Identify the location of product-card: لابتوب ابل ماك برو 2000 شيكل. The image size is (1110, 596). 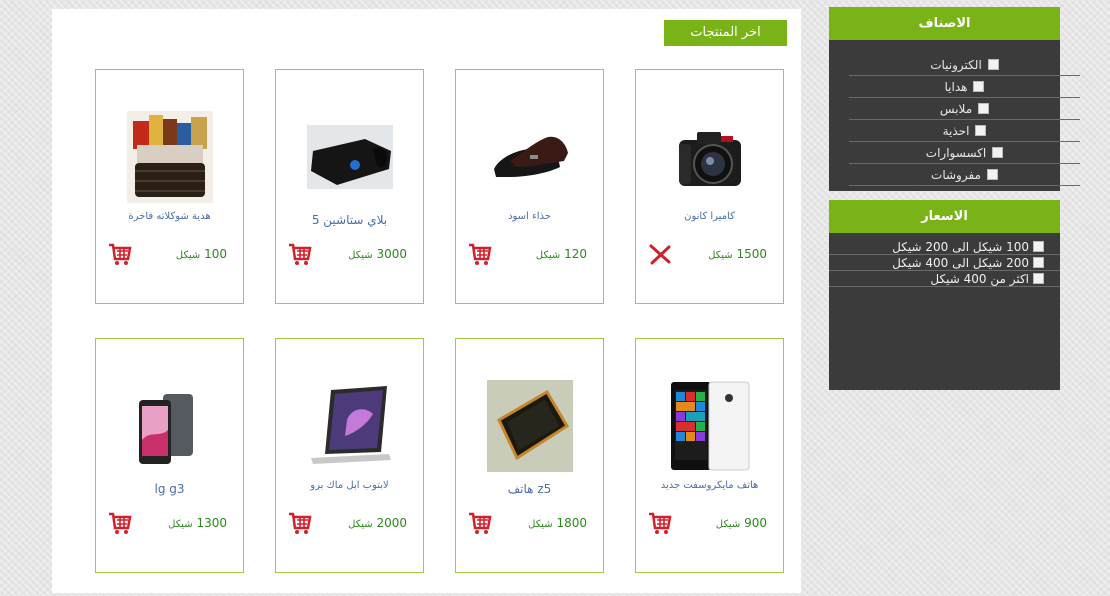
(349, 455).